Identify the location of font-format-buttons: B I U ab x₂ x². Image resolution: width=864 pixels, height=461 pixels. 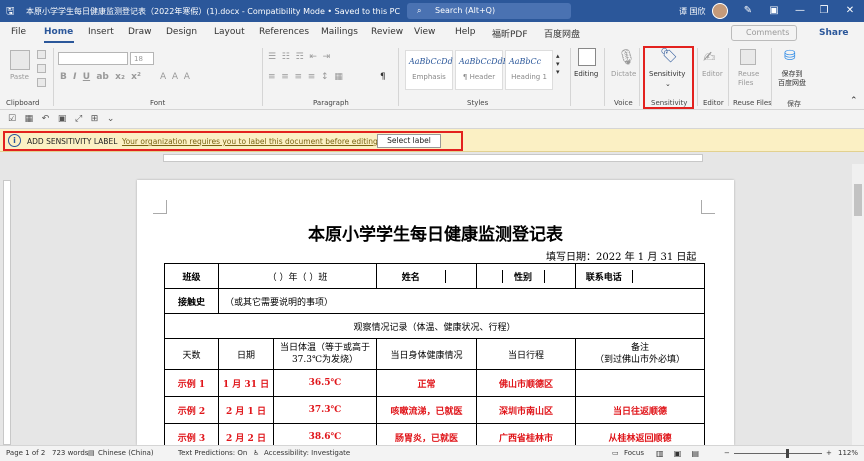
(100, 77).